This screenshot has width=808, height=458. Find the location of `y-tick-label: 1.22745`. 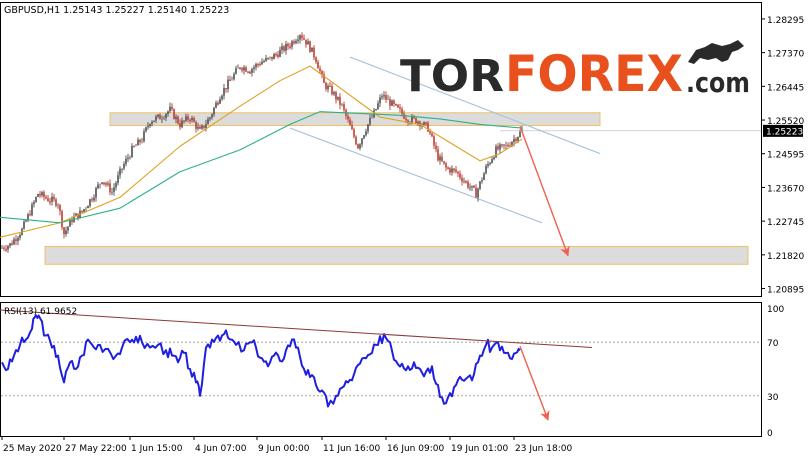

y-tick-label: 1.22745 is located at coordinates (785, 223).